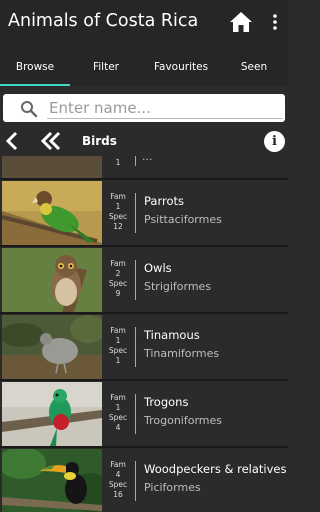 The width and height of the screenshot is (320, 512). I want to click on list-item-owls: Fam 2 Spec 9 Owls Strigiformes, so click(144, 280).